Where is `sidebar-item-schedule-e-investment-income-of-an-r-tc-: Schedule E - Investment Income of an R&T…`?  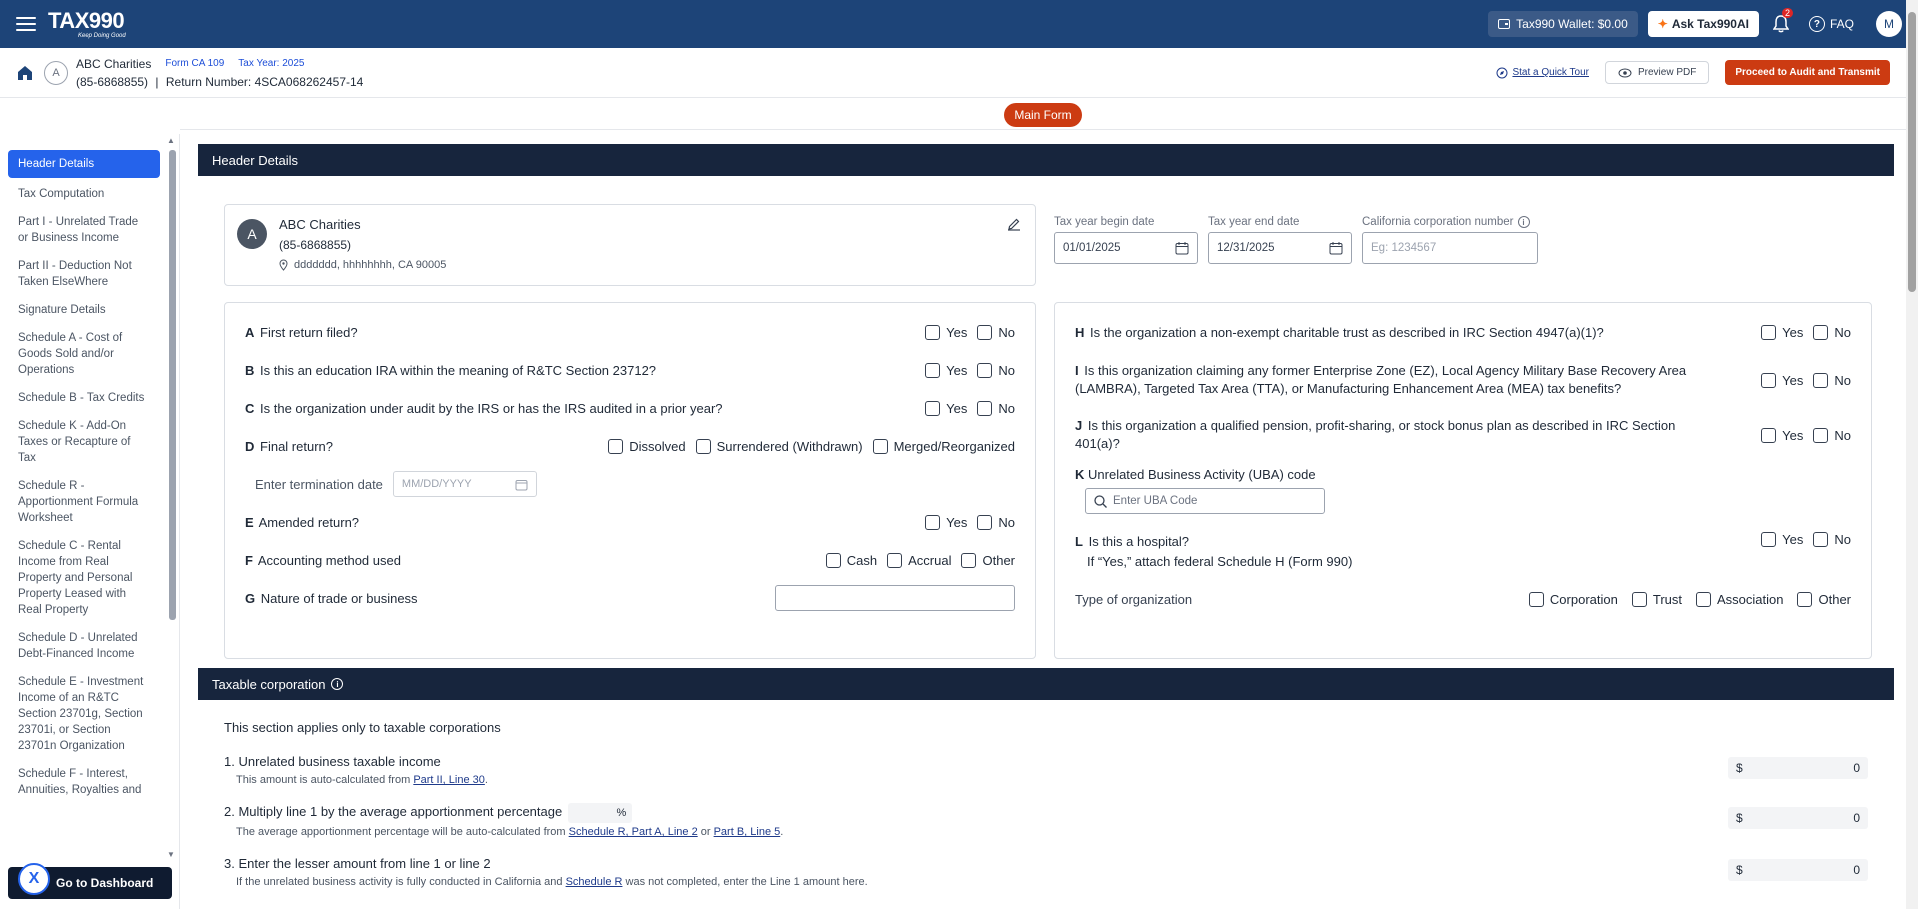 sidebar-item-schedule-e-investment-income-of-an-r-tc-: Schedule E - Investment Income of an R&T… is located at coordinates (84, 714).